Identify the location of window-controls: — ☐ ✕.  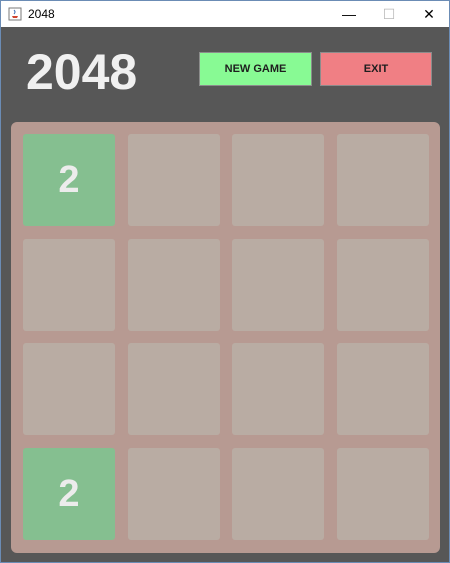
(389, 14).